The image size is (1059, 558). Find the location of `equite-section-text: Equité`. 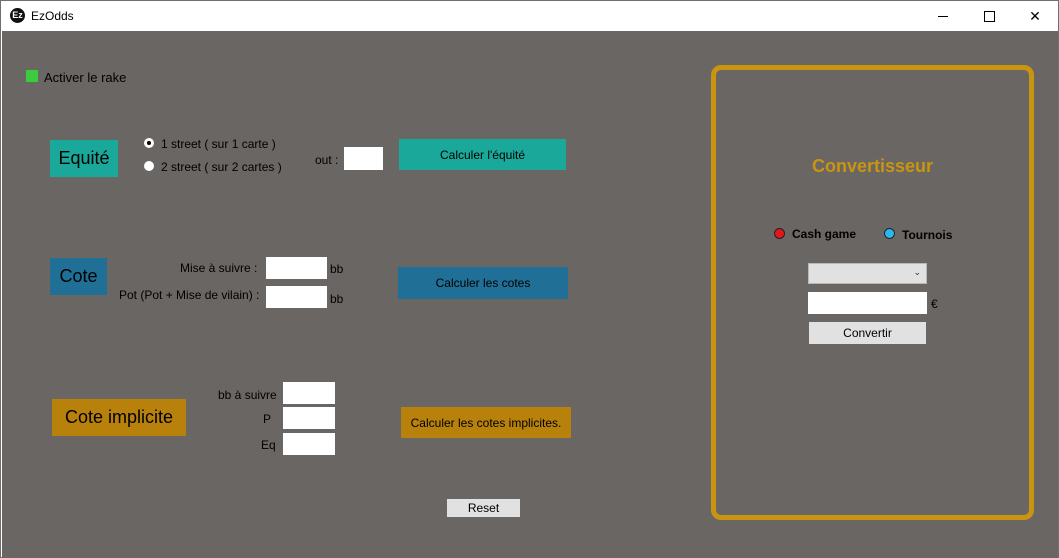

equite-section-text: Equité is located at coordinates (84, 158).